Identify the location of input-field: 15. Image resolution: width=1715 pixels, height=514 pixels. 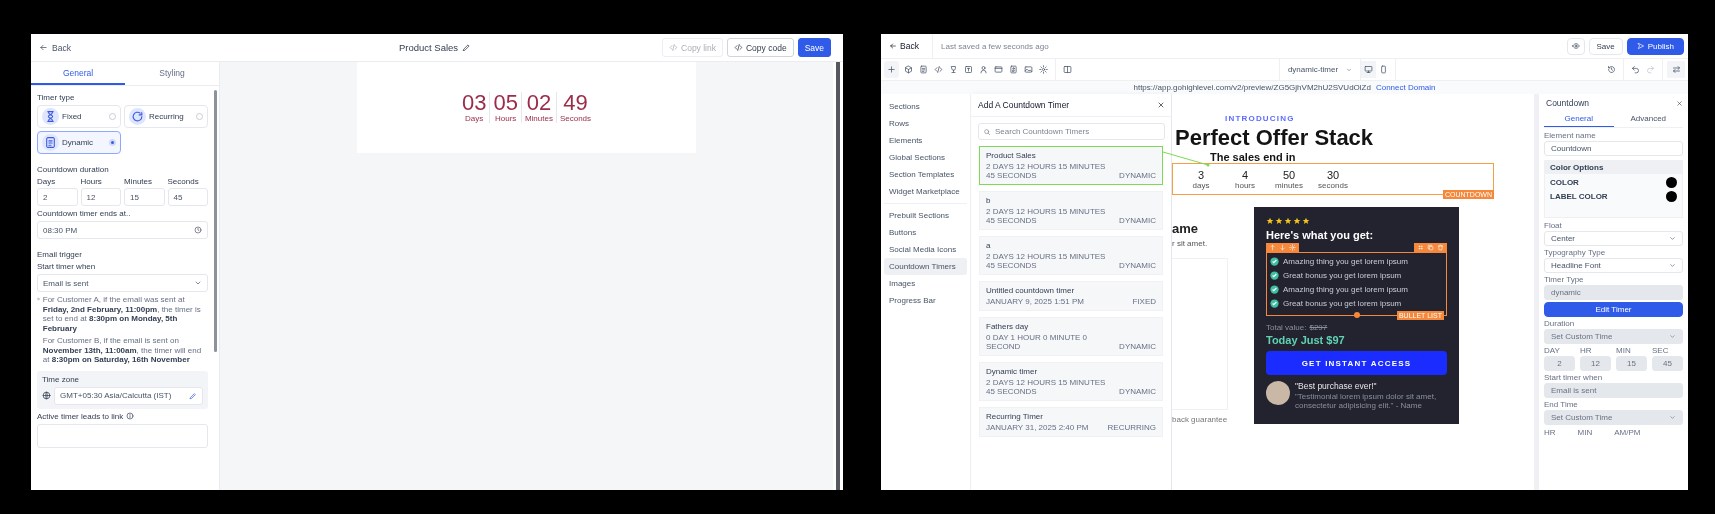
(144, 197).